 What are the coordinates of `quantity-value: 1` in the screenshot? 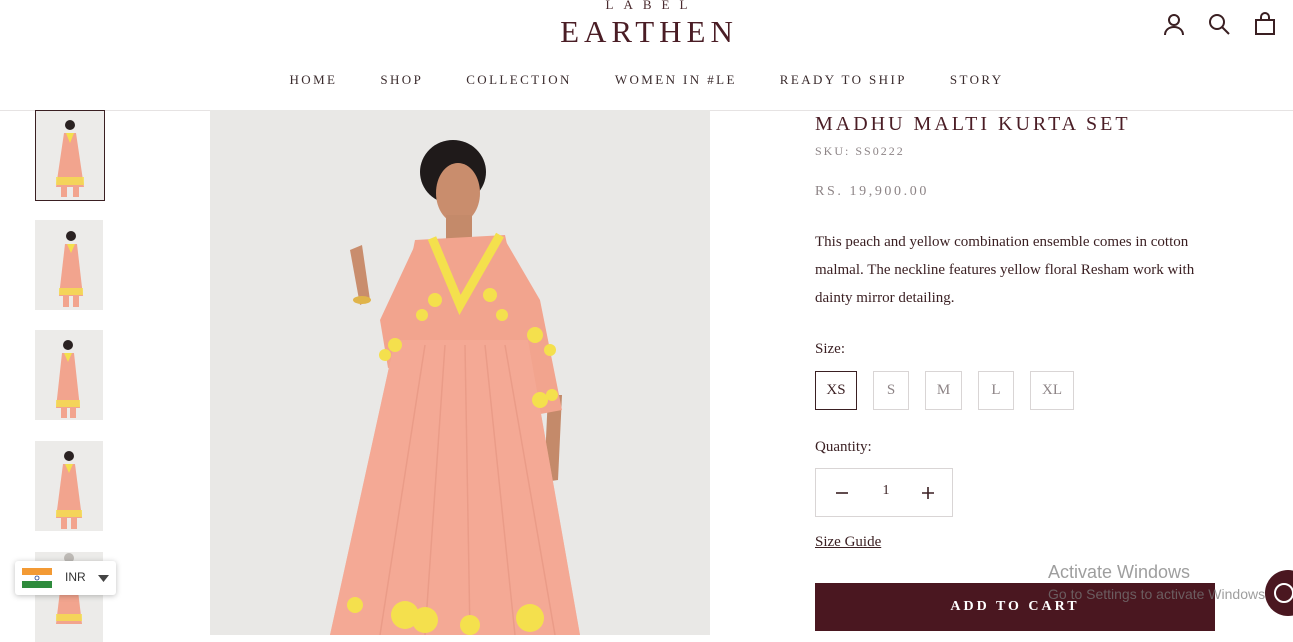 It's located at (886, 491).